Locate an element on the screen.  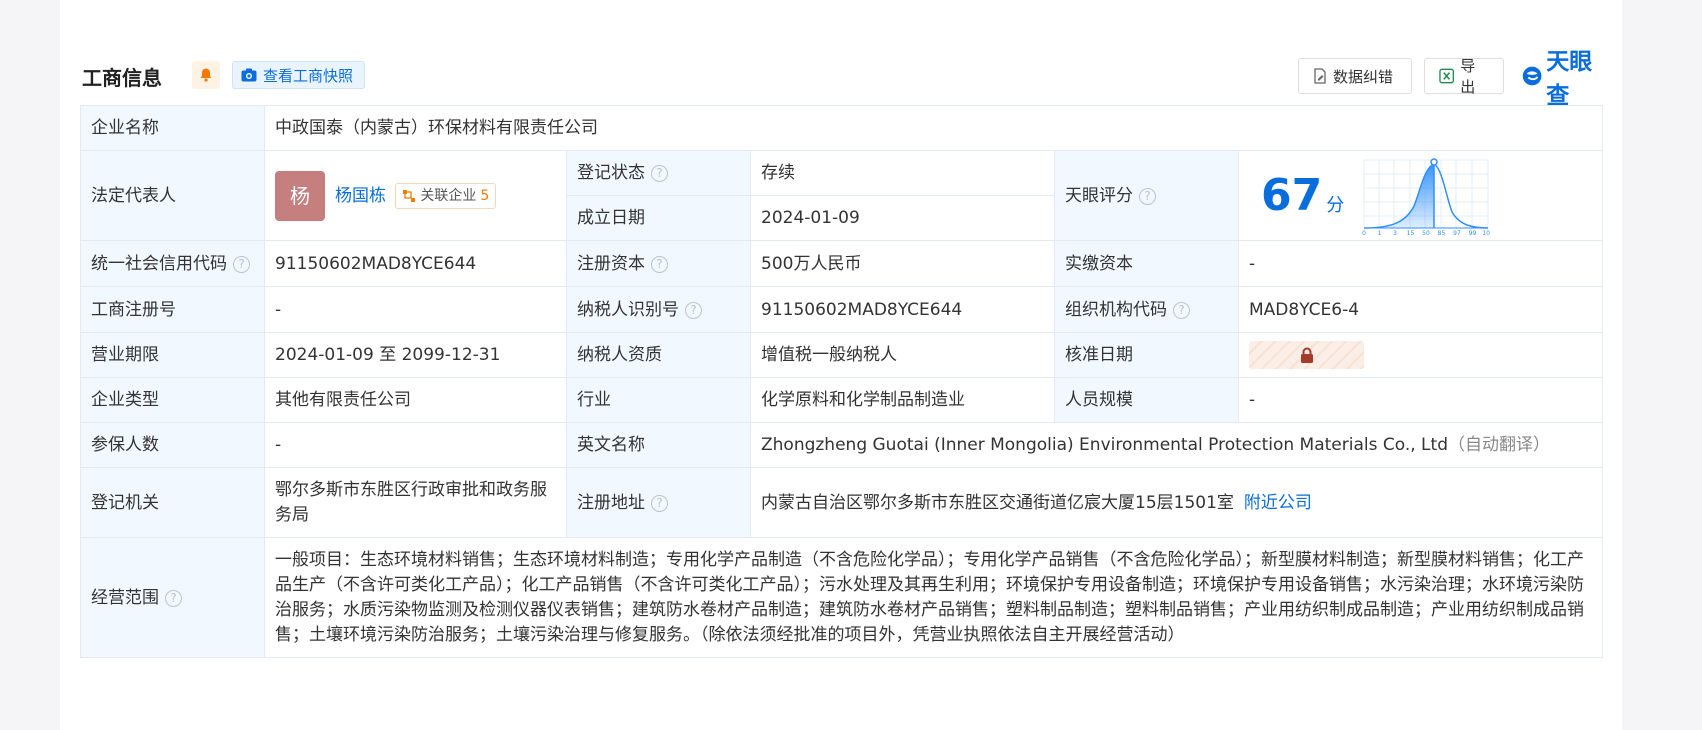
avatar: 杨 is located at coordinates (300, 195).